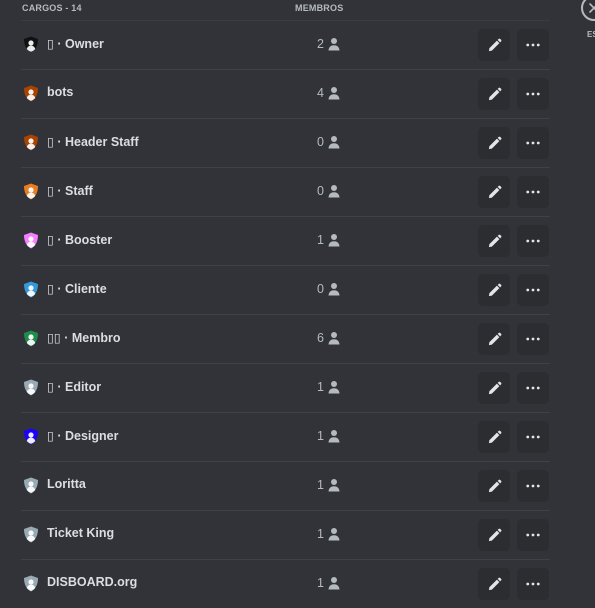 This screenshot has width=595, height=608. What do you see at coordinates (93, 142) in the screenshot?
I see `role-name: ▯ · Header Staff` at bounding box center [93, 142].